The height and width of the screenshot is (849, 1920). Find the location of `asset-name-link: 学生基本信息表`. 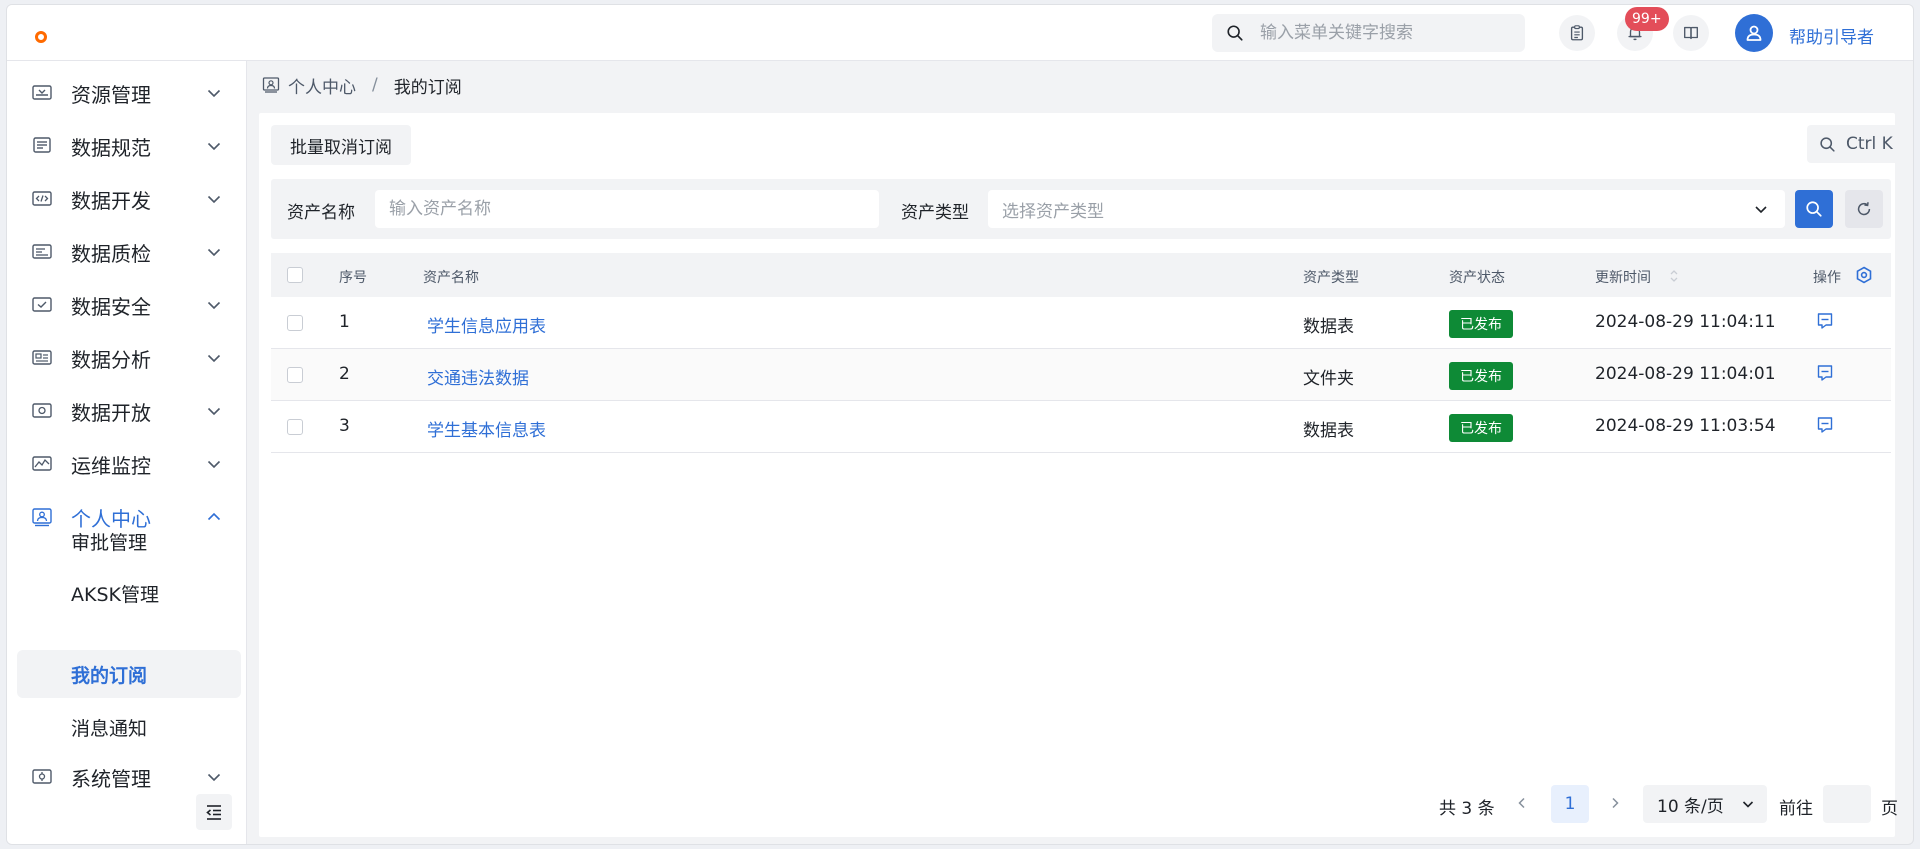

asset-name-link: 学生基本信息表 is located at coordinates (486, 428).